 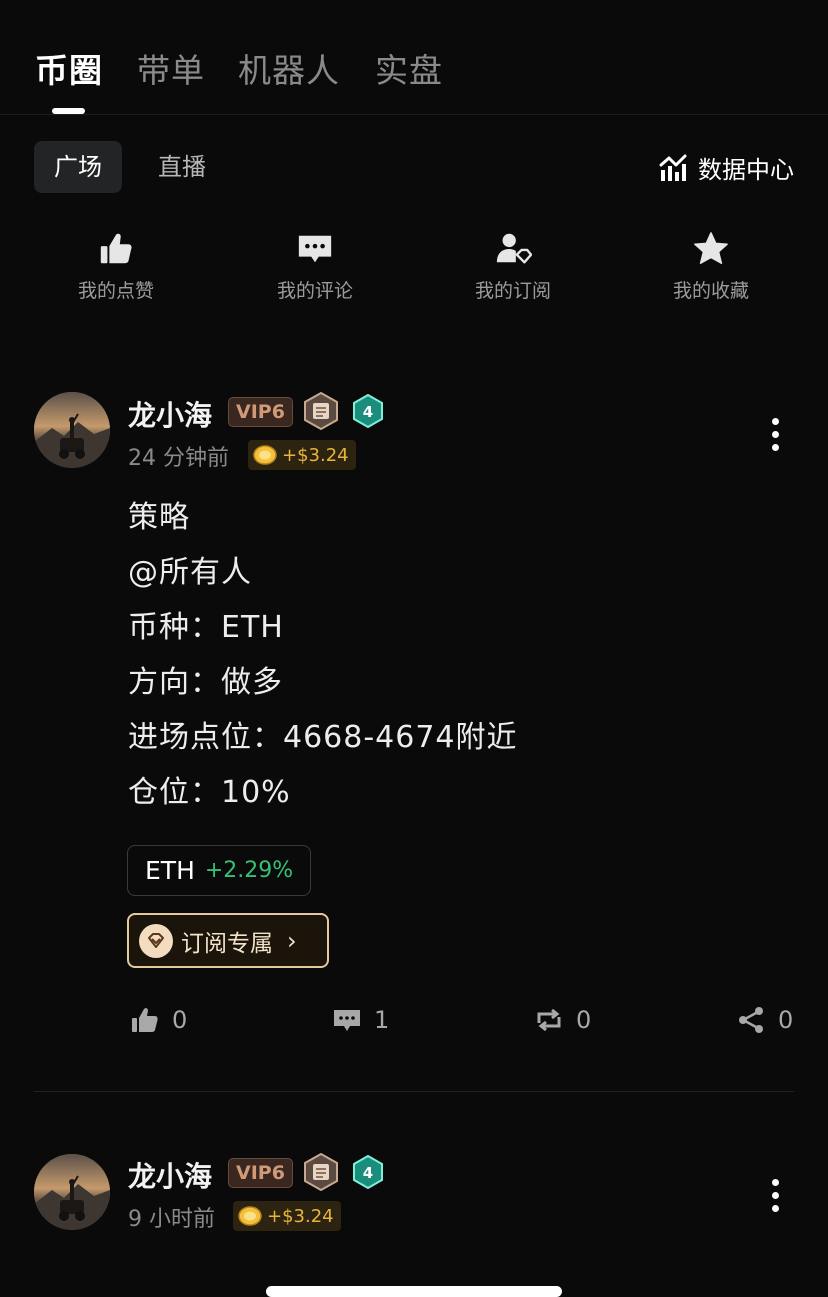 What do you see at coordinates (68, 111) in the screenshot?
I see `active-tab-indicator` at bounding box center [68, 111].